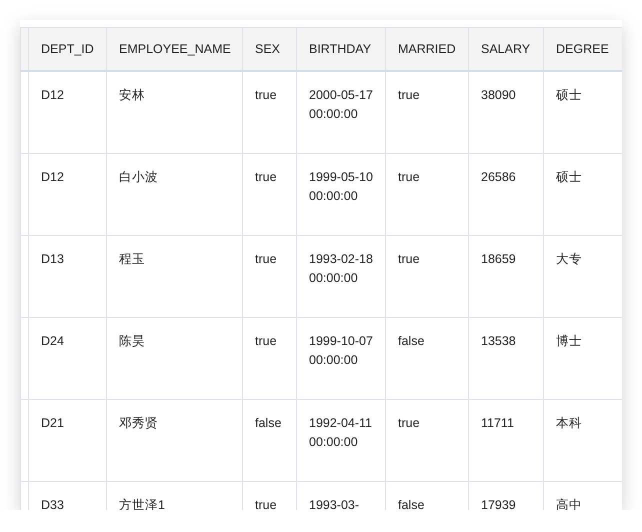 This screenshot has height=532, width=642. Describe the element at coordinates (427, 49) in the screenshot. I see `column-header: MARRIED` at that location.